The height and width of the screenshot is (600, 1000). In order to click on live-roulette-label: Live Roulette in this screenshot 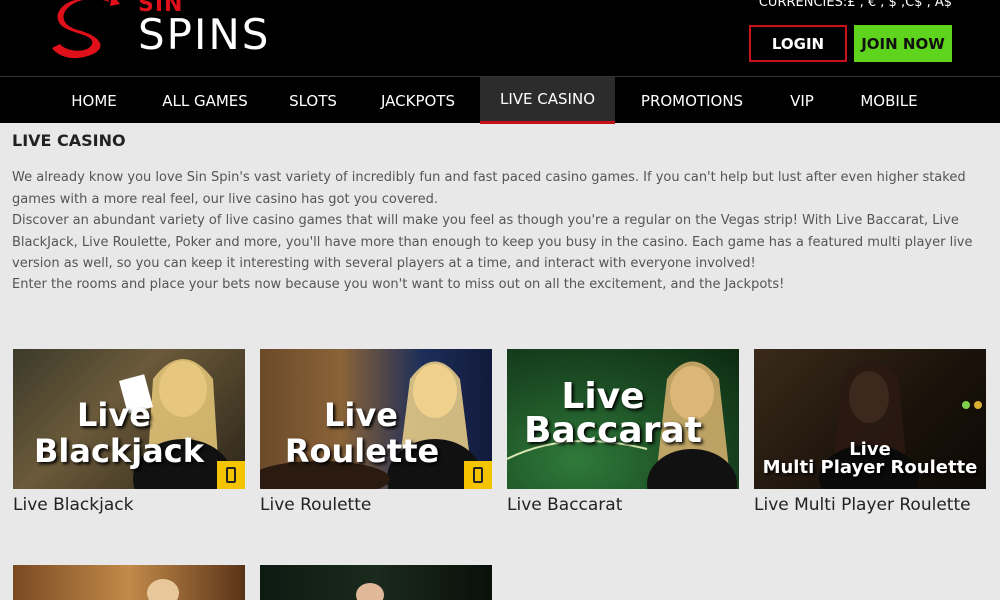, I will do `click(315, 505)`.